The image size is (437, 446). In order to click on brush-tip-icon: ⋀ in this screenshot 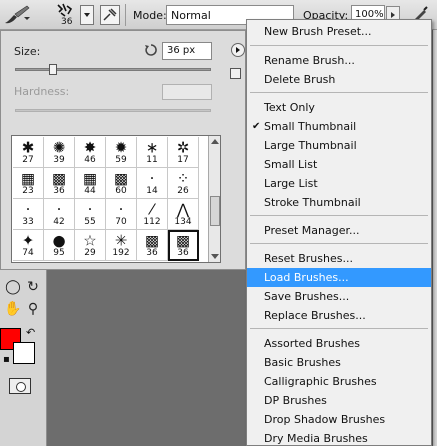, I will do `click(183, 209)`.